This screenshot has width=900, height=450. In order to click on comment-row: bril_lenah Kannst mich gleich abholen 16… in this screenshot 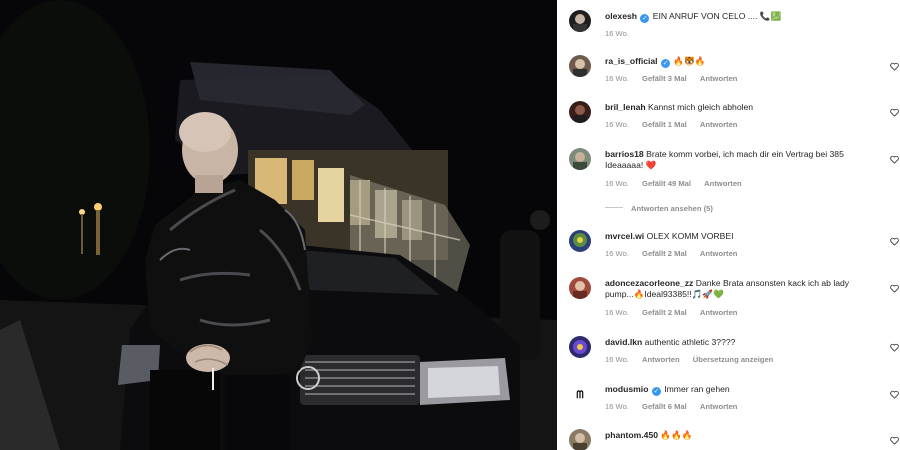, I will do `click(728, 118)`.